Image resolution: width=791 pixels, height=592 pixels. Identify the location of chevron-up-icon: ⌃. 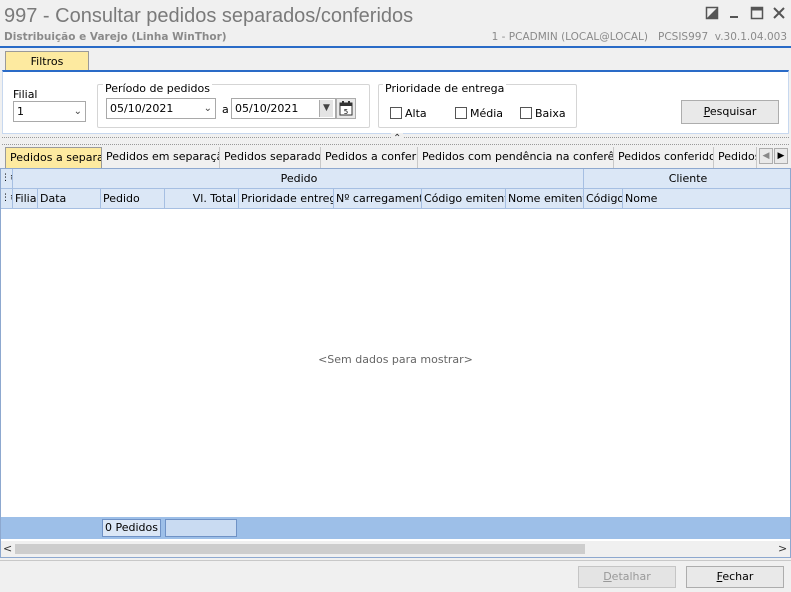
(397, 138).